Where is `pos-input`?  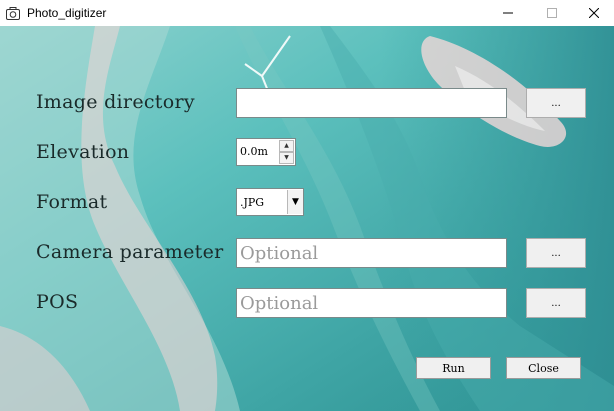 pos-input is located at coordinates (371, 303).